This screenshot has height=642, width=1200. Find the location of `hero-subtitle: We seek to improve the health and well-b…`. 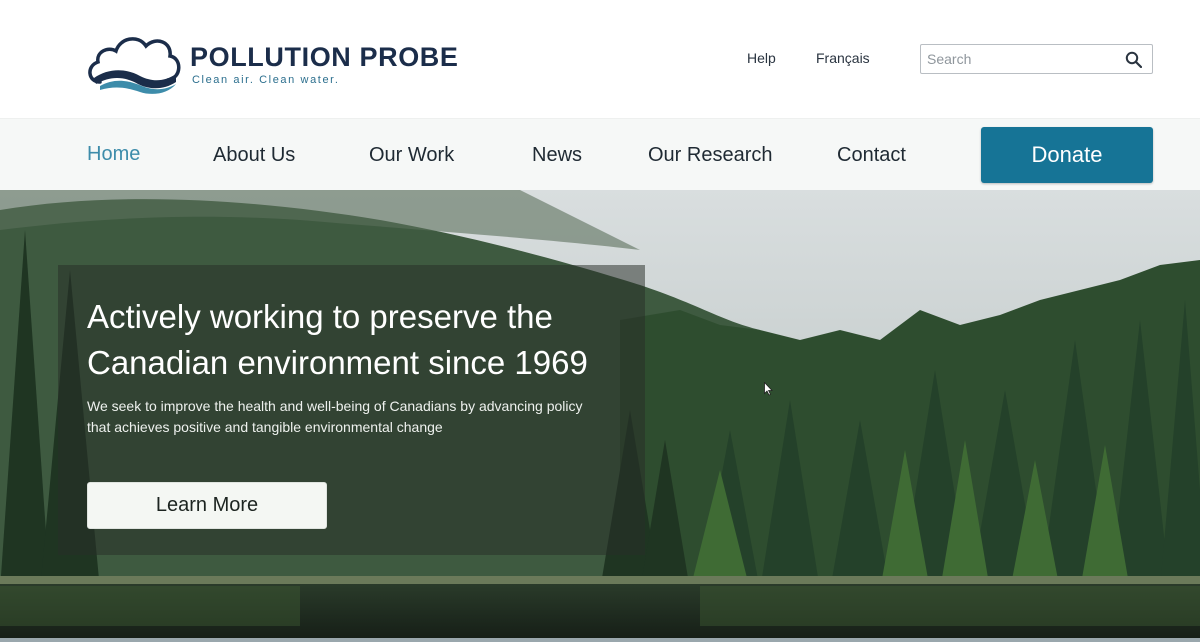

hero-subtitle: We seek to improve the health and well-b… is located at coordinates (335, 416).